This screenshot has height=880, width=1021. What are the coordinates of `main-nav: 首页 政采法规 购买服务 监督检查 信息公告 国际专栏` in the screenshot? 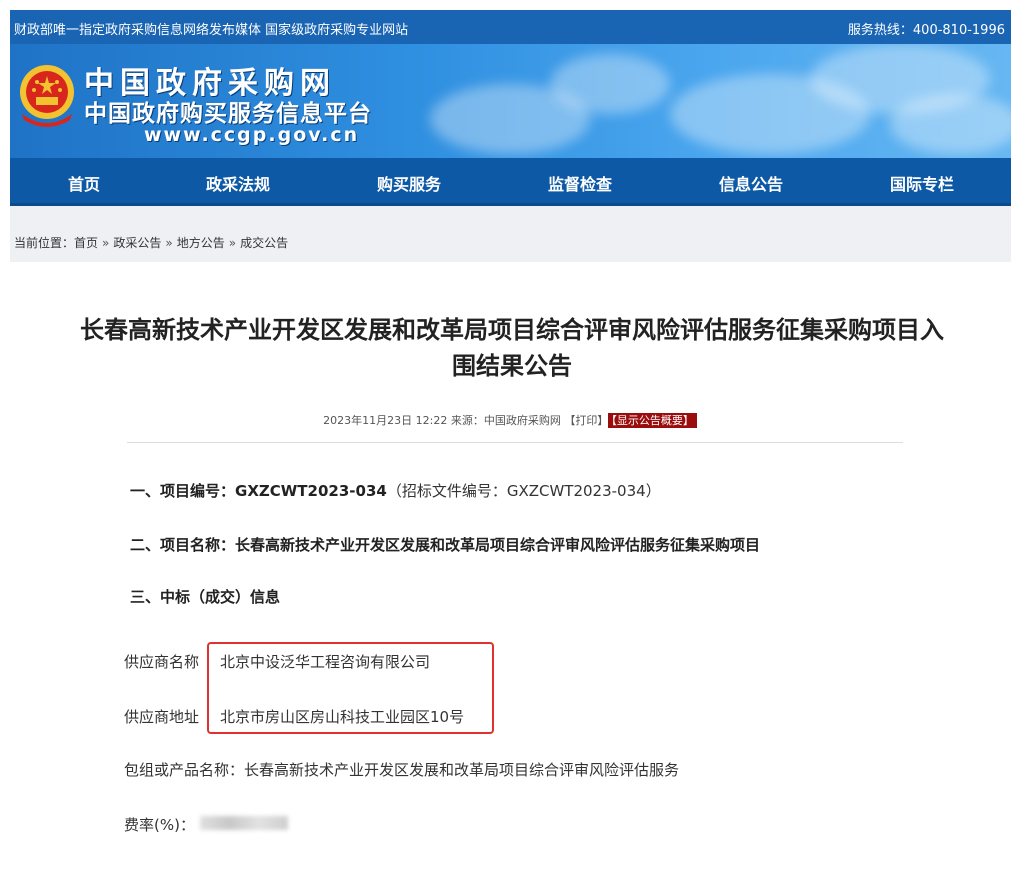 It's located at (510, 182).